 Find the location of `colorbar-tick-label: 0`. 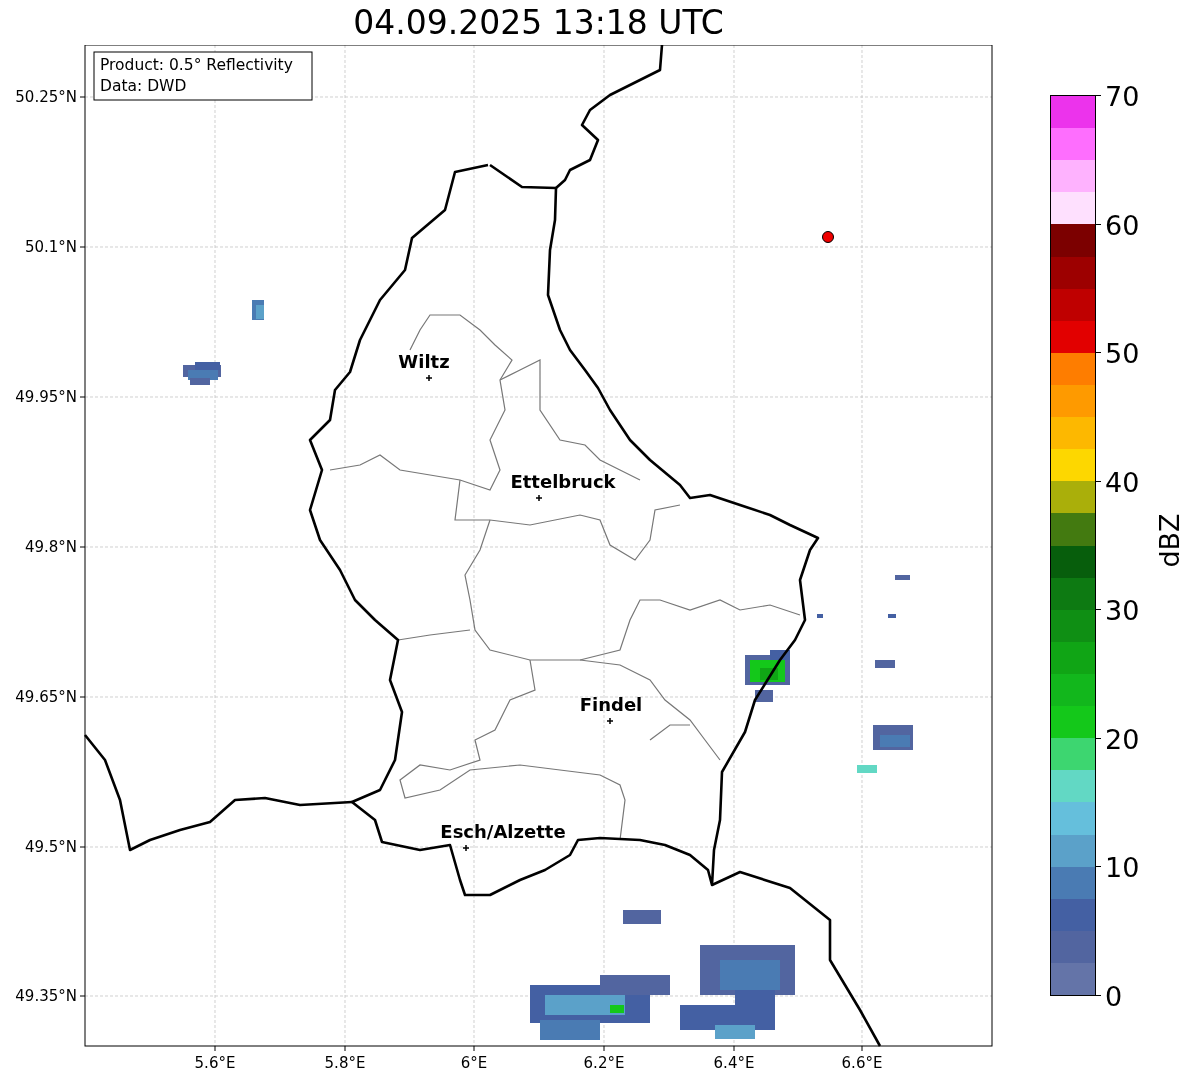

colorbar-tick-label: 0 is located at coordinates (1114, 996).